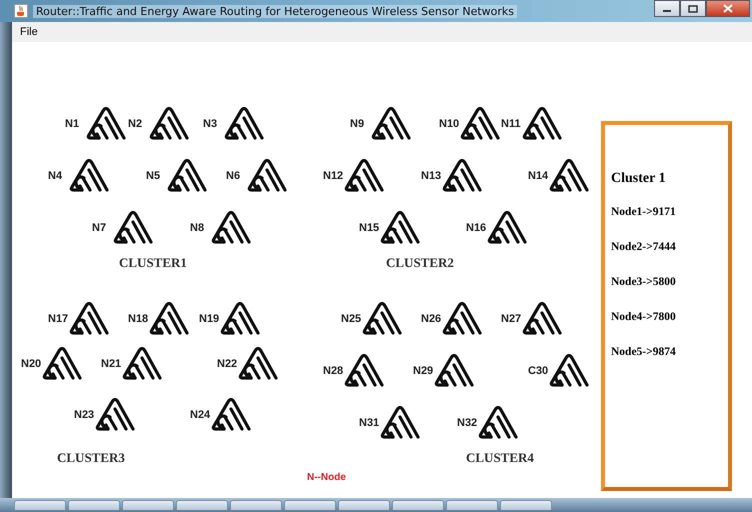  I want to click on node-label: N8, so click(197, 228).